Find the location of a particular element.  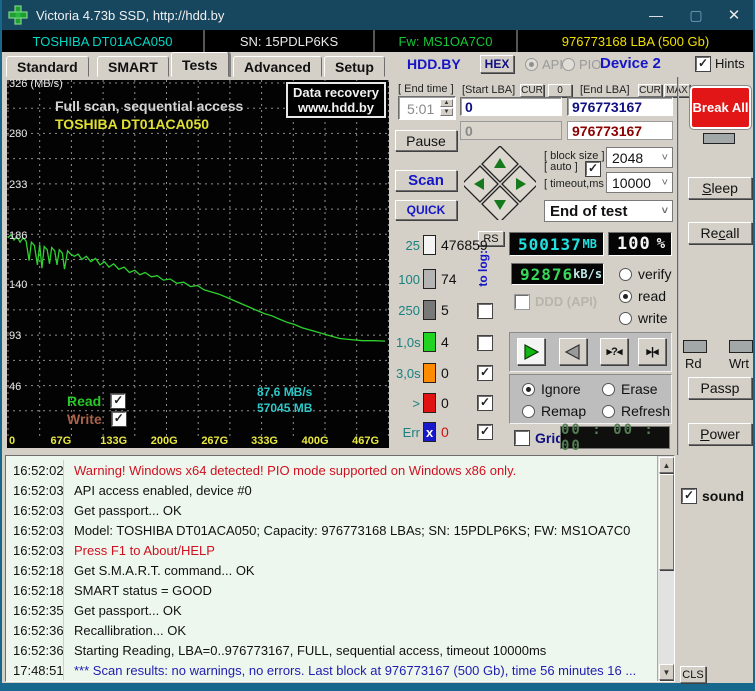

y-tick-label: 93 is located at coordinates (15, 336).